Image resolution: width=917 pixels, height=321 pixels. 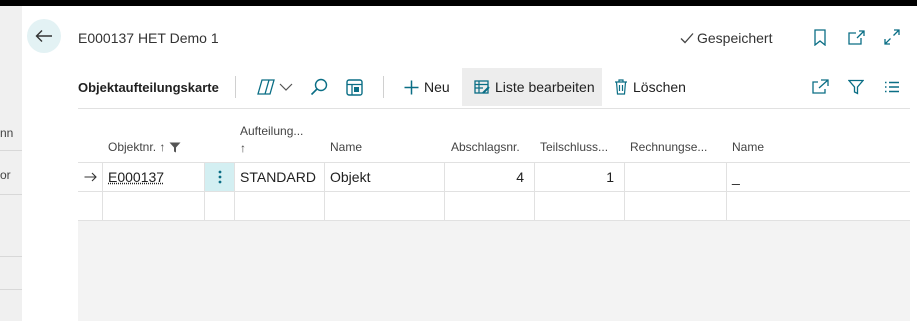 I want to click on filter-button, so click(x=856, y=87).